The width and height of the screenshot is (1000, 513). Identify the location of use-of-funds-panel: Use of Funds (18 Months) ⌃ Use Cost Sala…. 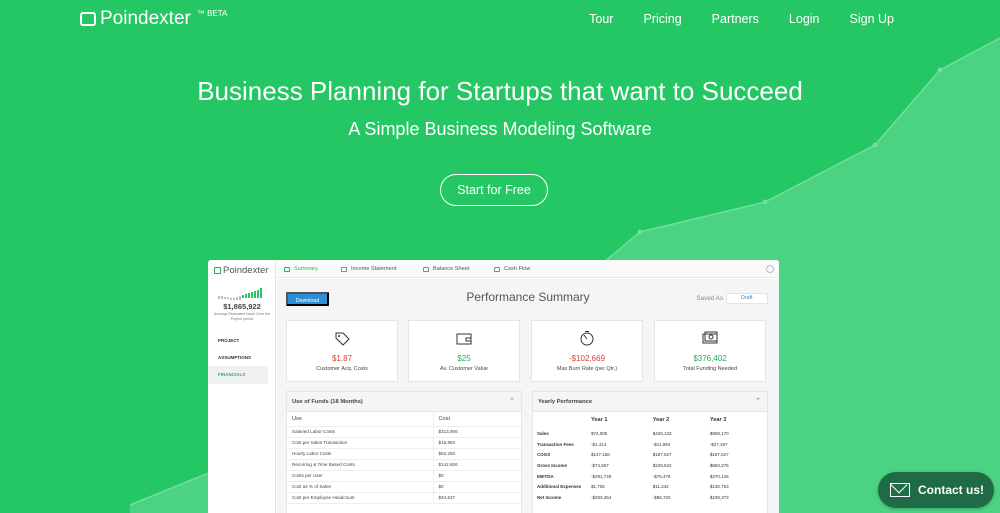
(404, 452).